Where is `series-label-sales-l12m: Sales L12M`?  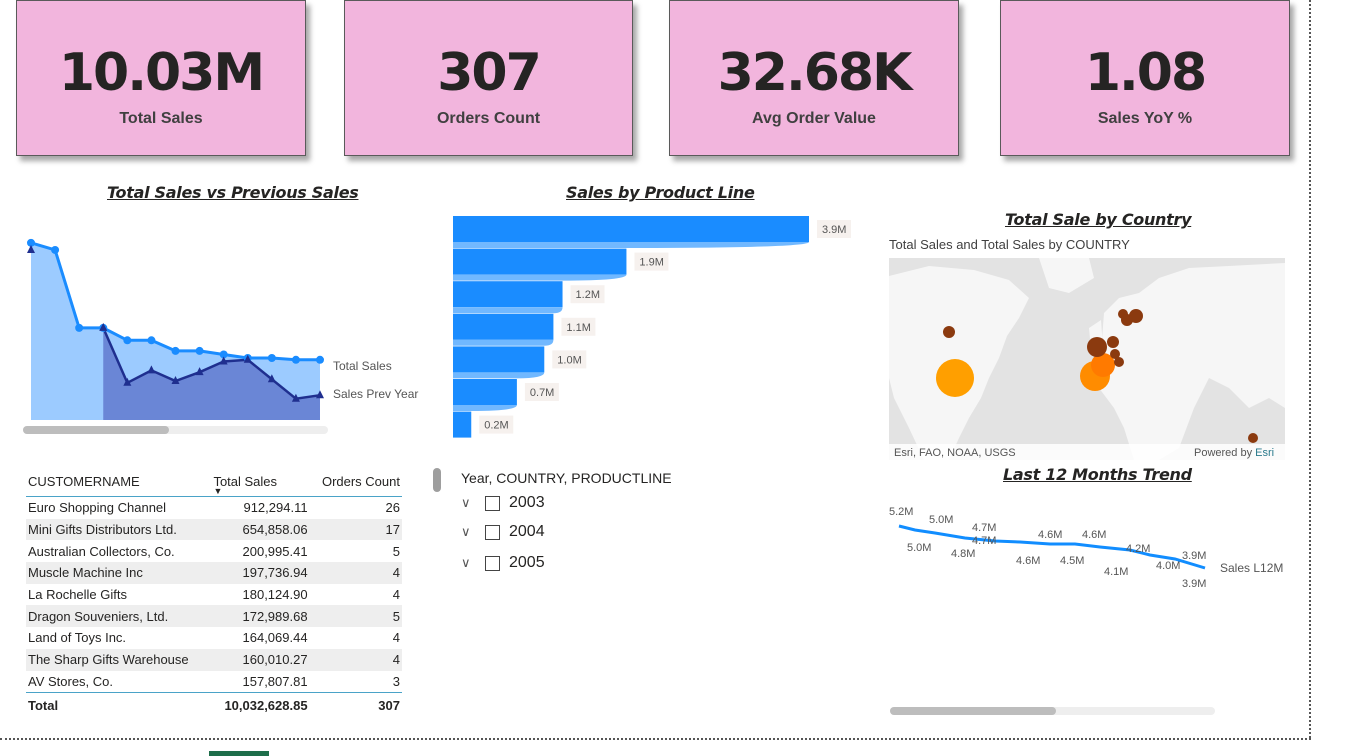
series-label-sales-l12m: Sales L12M is located at coordinates (1251, 568).